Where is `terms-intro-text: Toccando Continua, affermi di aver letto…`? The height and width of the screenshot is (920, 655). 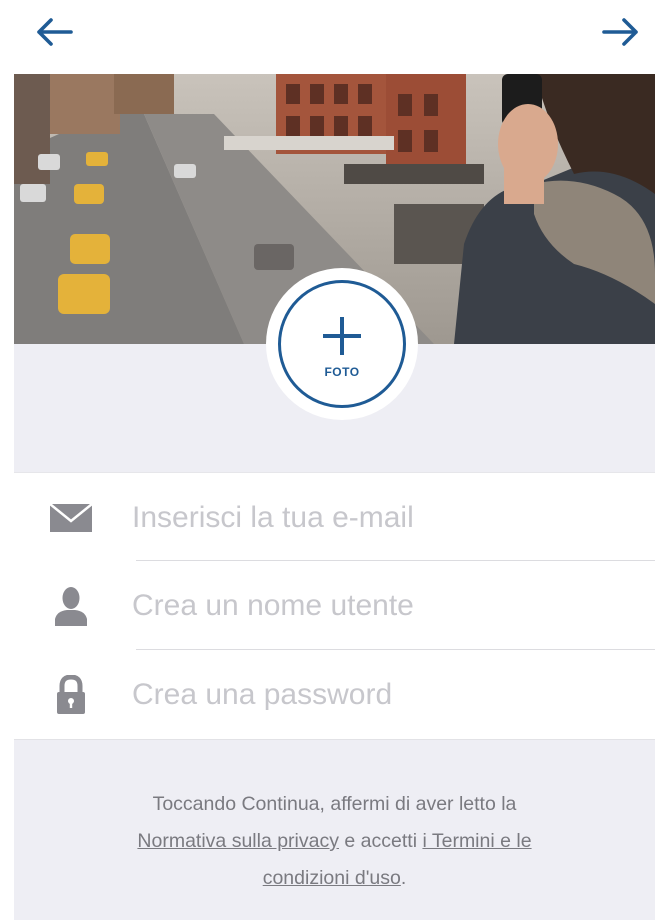 terms-intro-text: Toccando Continua, affermi di aver letto… is located at coordinates (334, 804).